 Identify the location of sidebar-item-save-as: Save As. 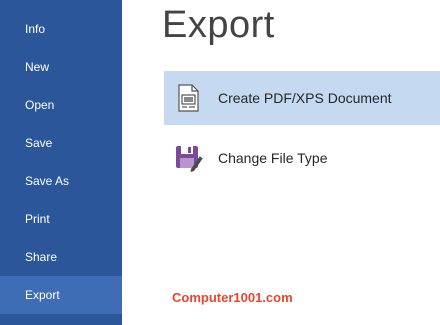
(61, 181).